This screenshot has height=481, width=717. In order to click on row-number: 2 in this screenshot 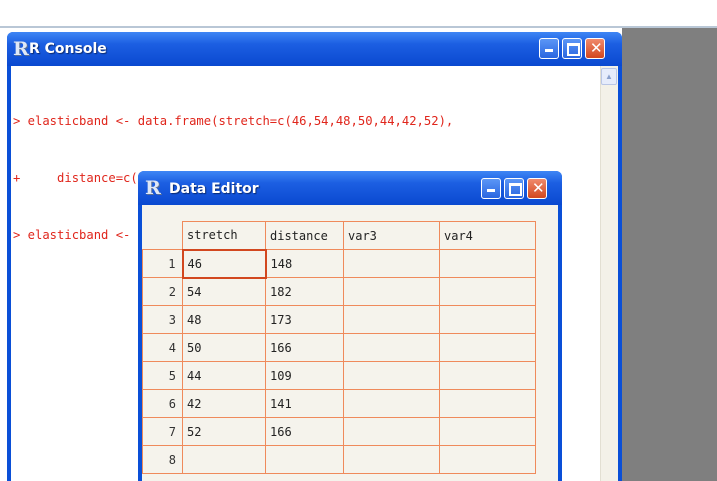, I will do `click(162, 291)`.